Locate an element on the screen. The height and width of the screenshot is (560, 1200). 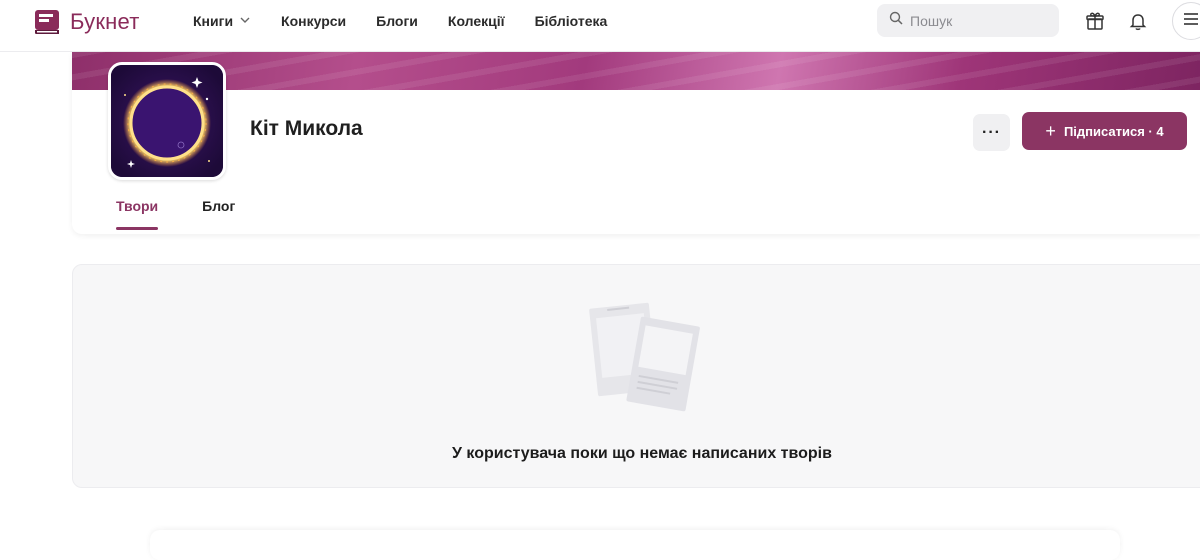
subscribe-button: + Підписатися · 4 is located at coordinates (1104, 131).